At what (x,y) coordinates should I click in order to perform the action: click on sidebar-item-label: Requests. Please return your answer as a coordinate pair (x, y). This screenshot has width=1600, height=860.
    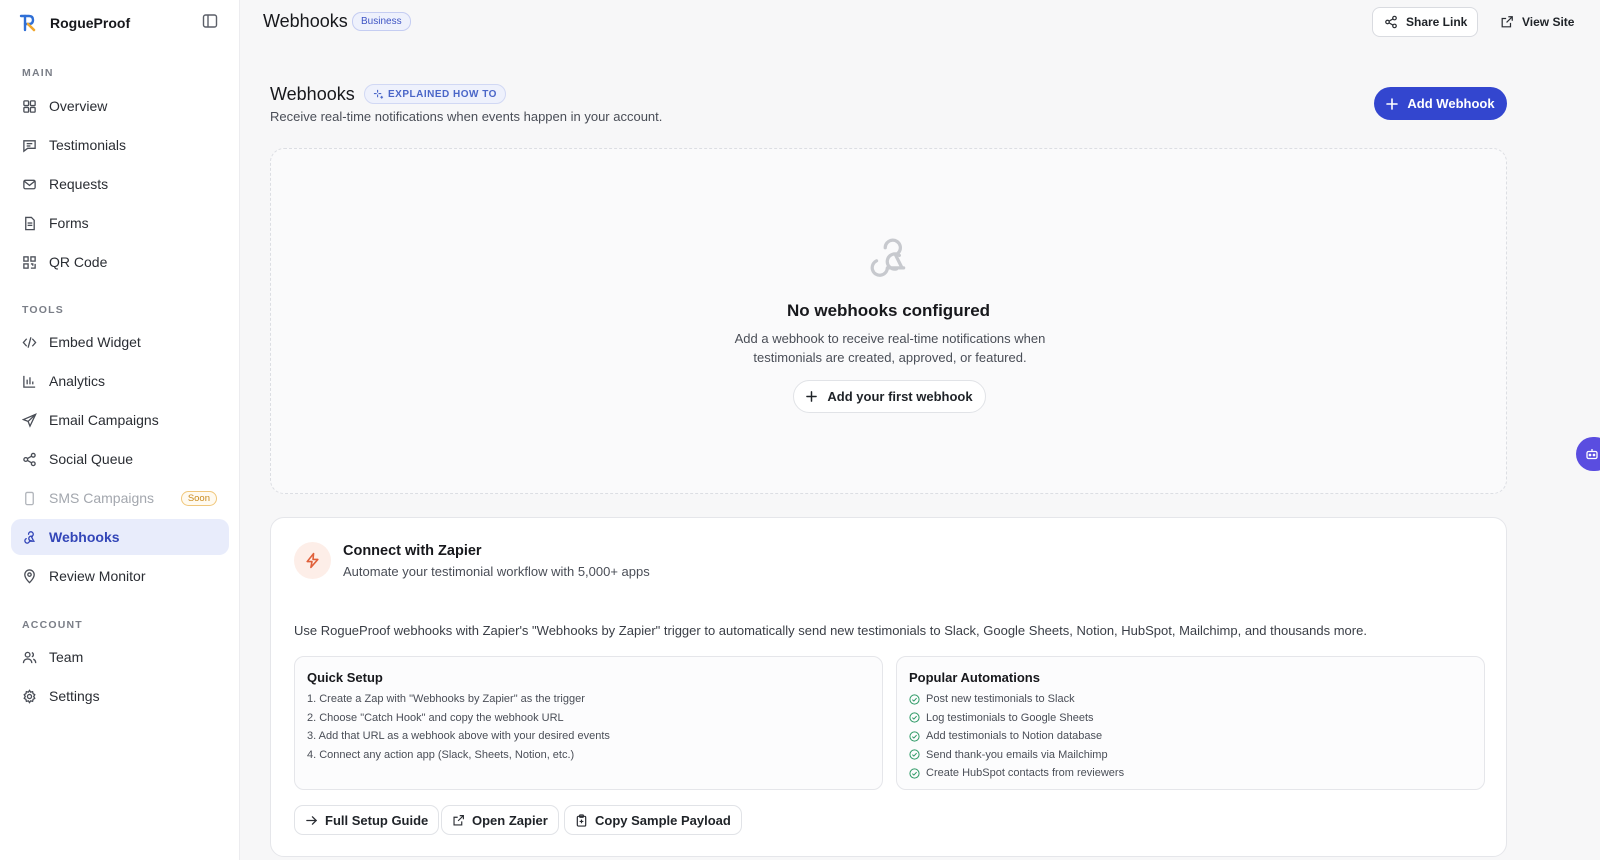
    Looking at the image, I should click on (79, 184).